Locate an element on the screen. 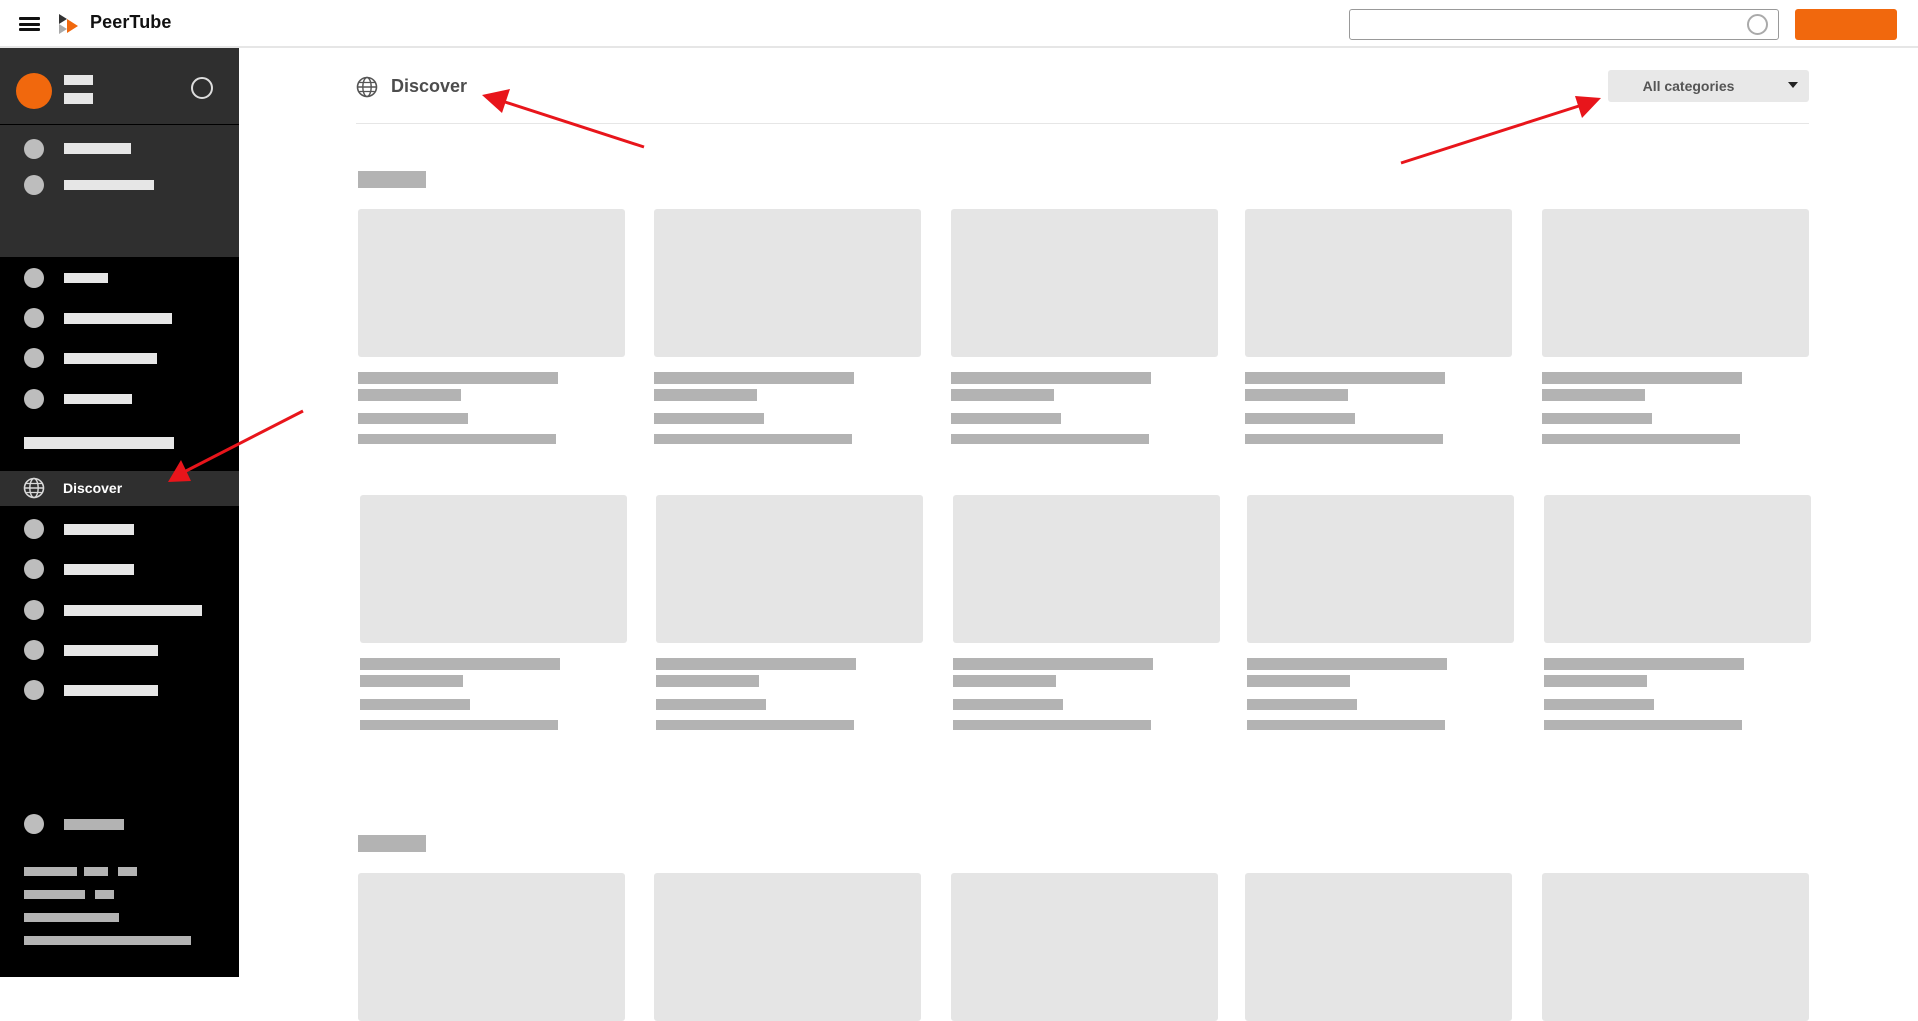 The height and width of the screenshot is (1021, 1918). header-divider is located at coordinates (1082, 123).